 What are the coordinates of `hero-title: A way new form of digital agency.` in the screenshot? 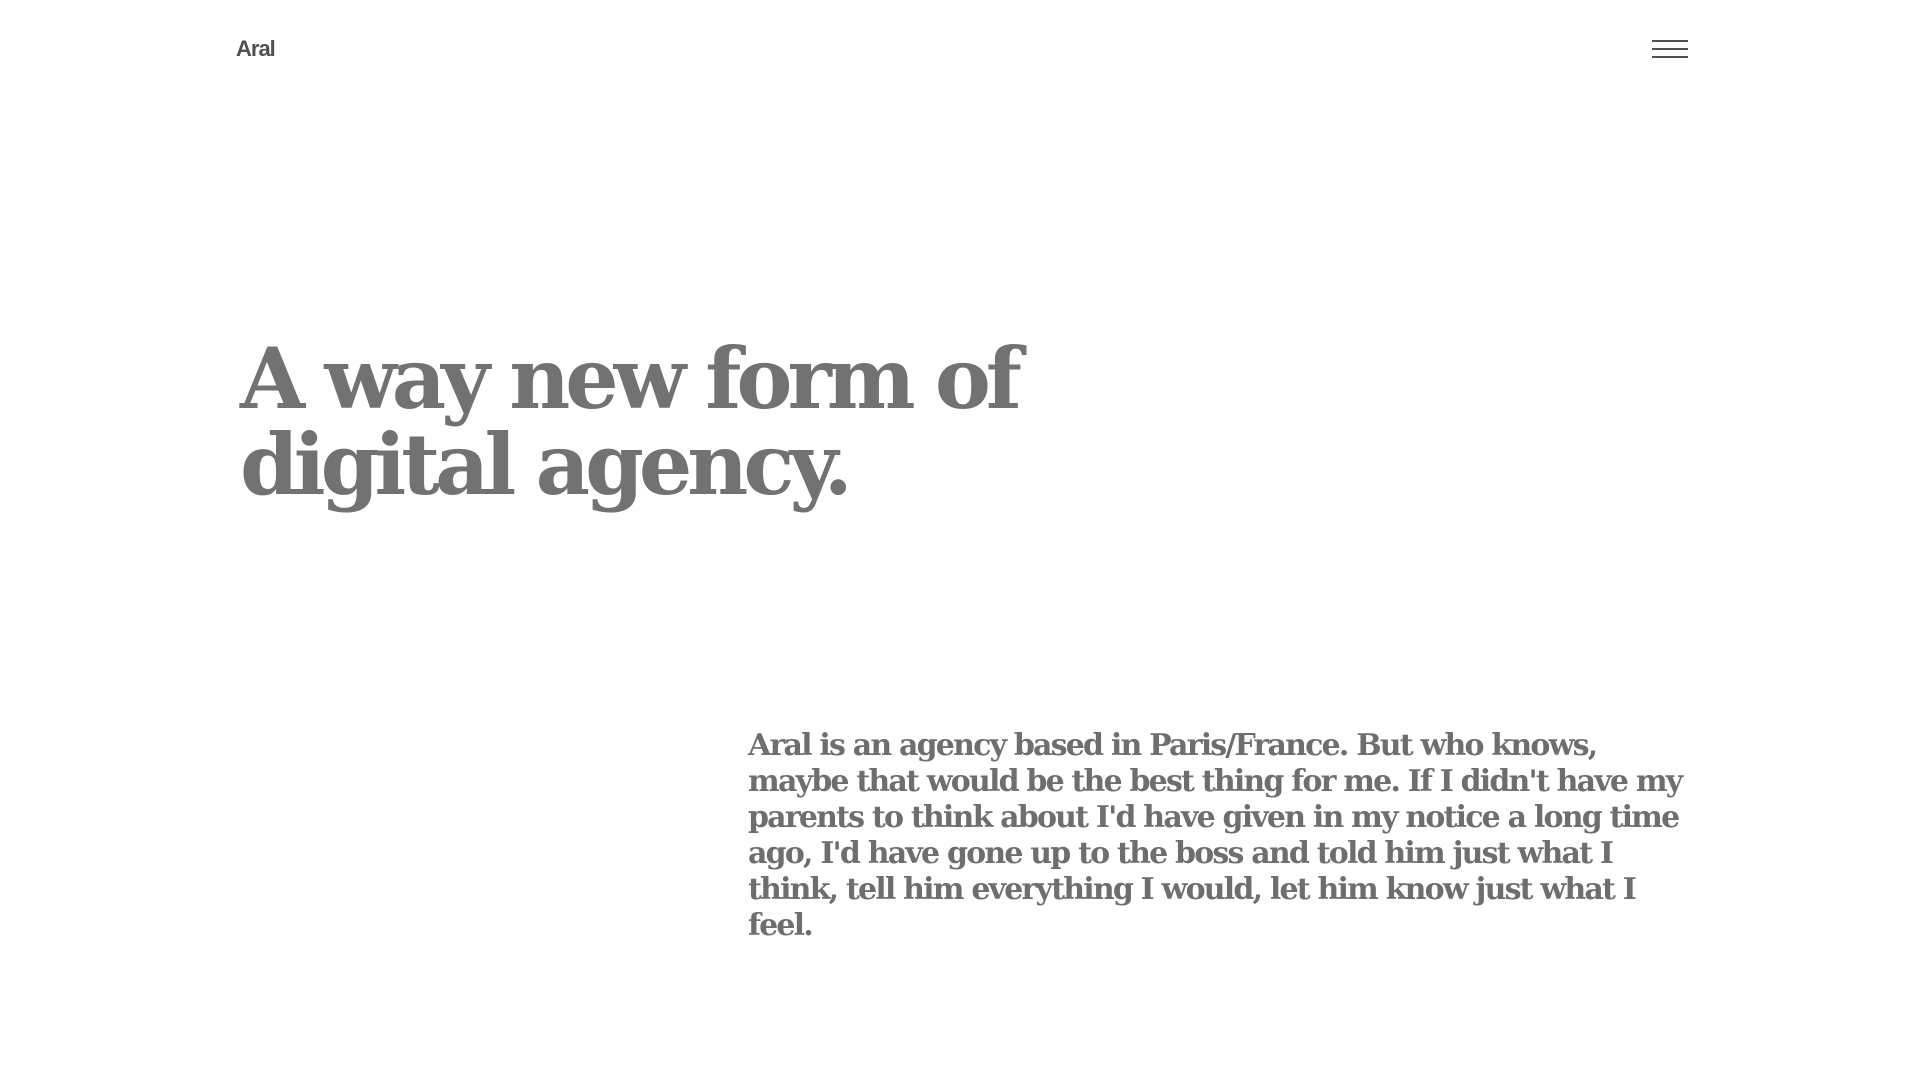 It's located at (631, 421).